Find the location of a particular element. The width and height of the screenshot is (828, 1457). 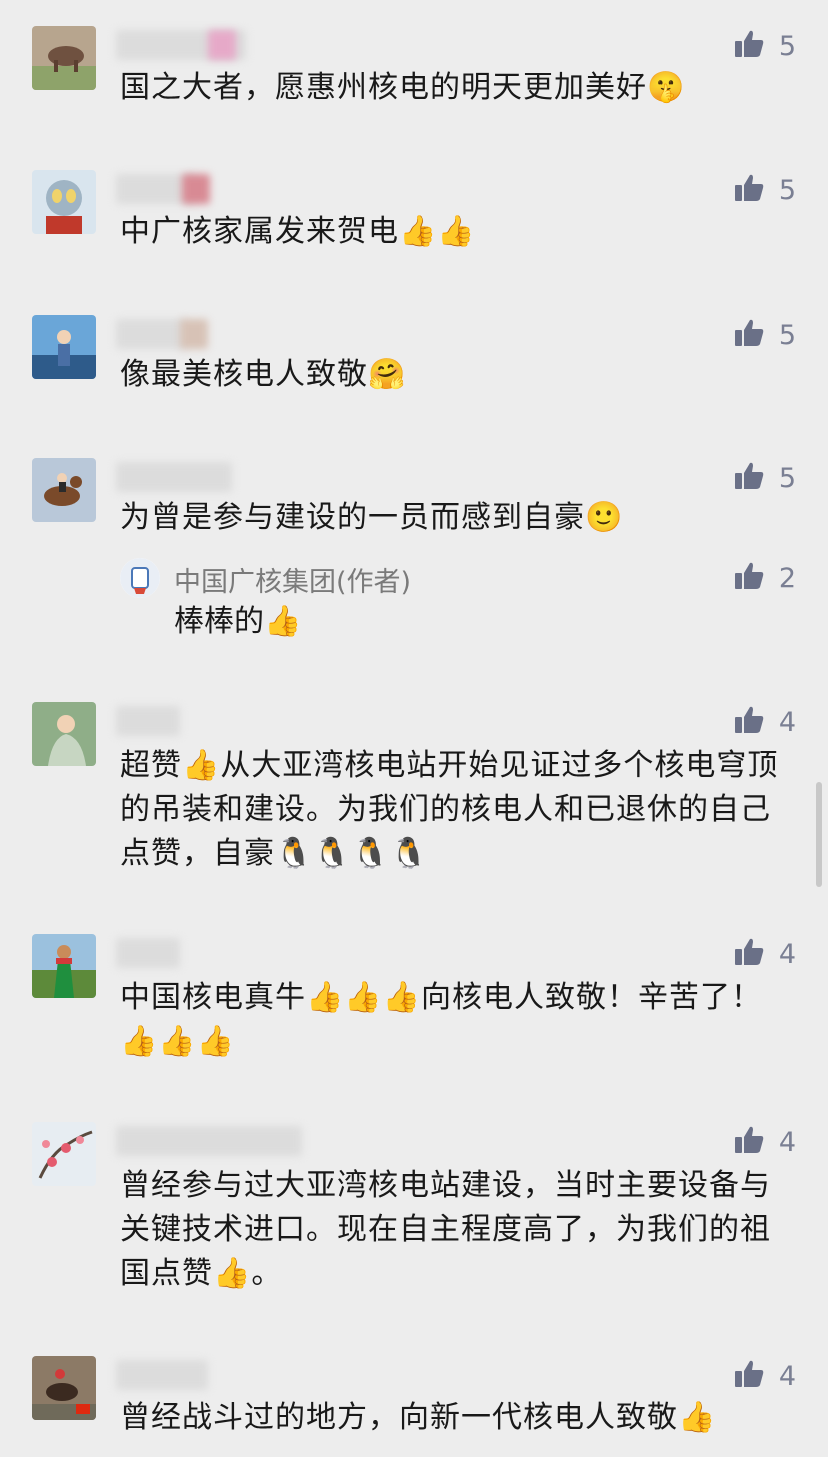

comment-text: 像最美核电人致敬🤗 is located at coordinates (263, 374).